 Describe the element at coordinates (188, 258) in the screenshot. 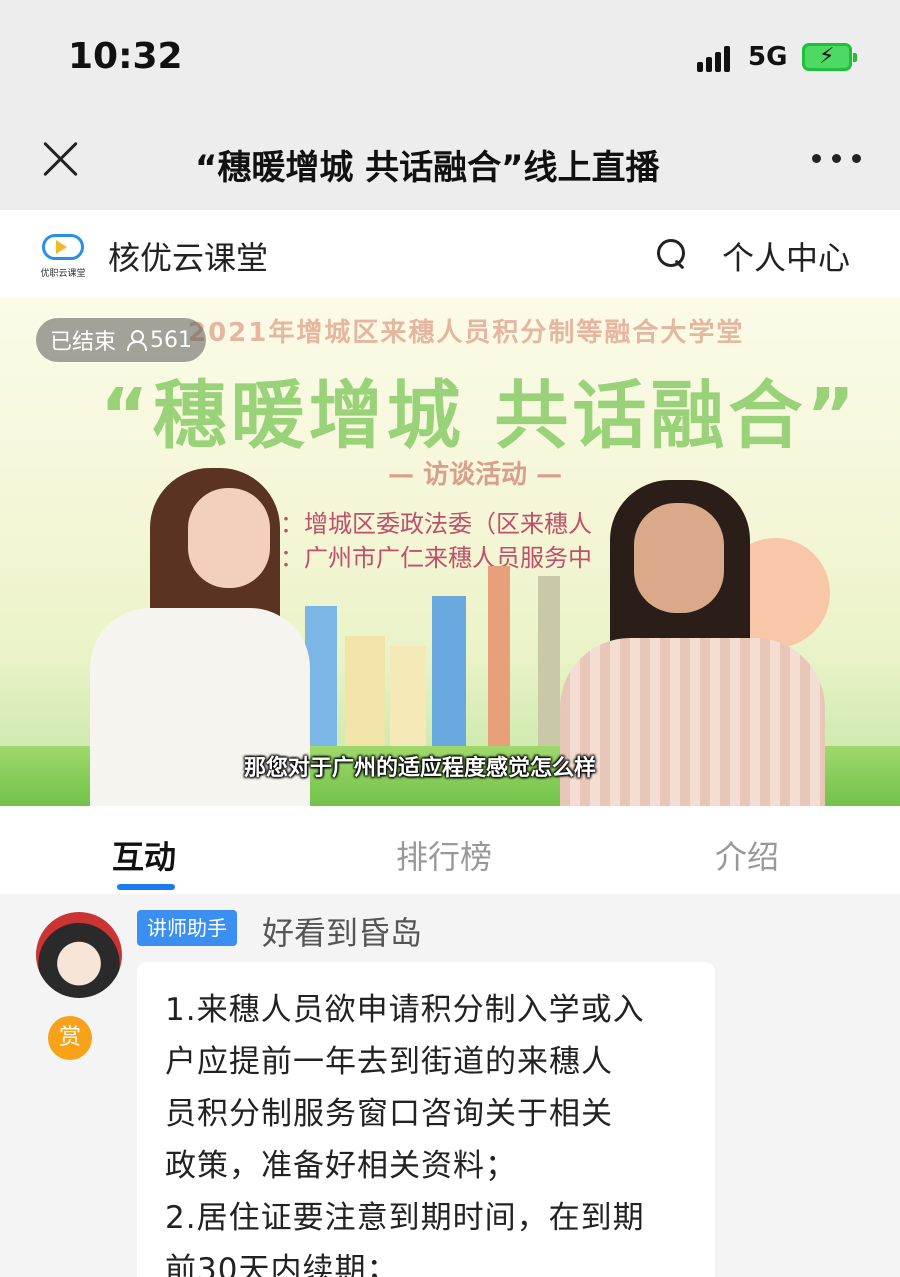

I see `app-name: 核优云课堂` at that location.